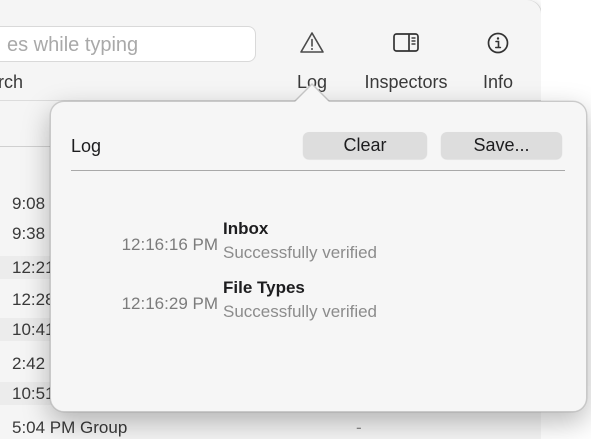  What do you see at coordinates (29, 233) in the screenshot?
I see `list-row-time: 9:38` at bounding box center [29, 233].